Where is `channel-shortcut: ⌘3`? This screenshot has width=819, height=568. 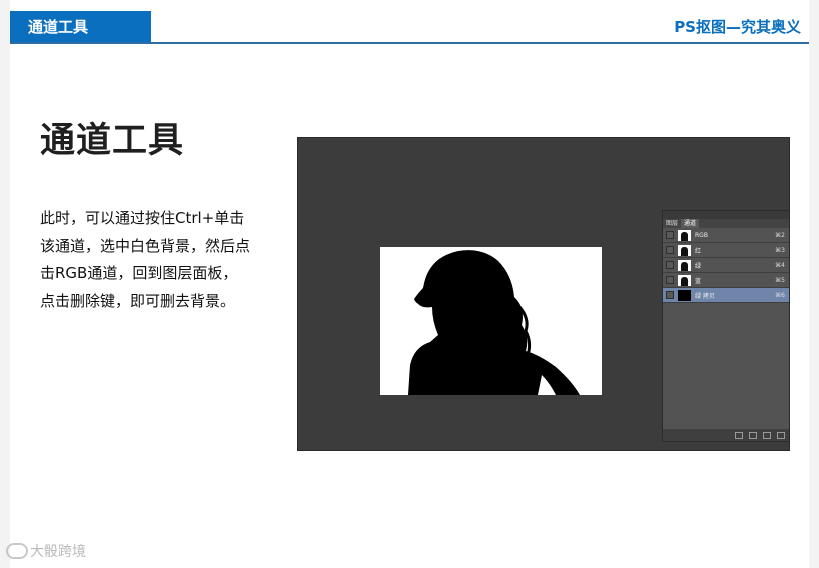
channel-shortcut: ⌘3 is located at coordinates (780, 250).